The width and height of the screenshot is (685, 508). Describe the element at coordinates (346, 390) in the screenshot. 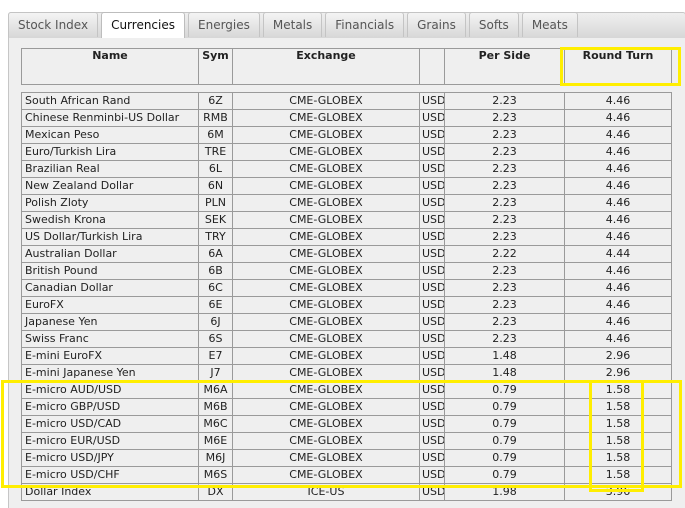

I see `table-row: E-micro AUD/USD M6A CME-GLOBEX USD 0.79 1.58` at that location.